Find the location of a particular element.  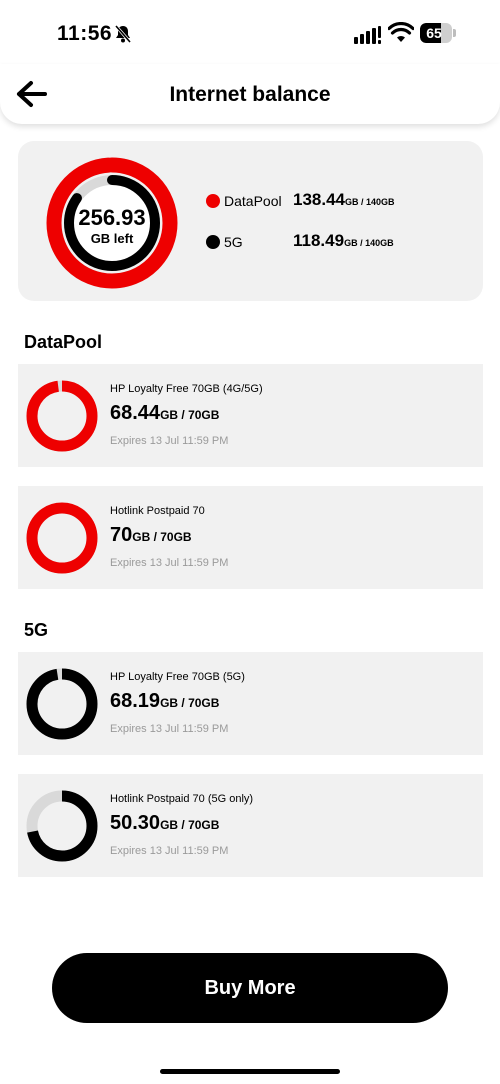

status-time: 11:56 is located at coordinates (85, 33).